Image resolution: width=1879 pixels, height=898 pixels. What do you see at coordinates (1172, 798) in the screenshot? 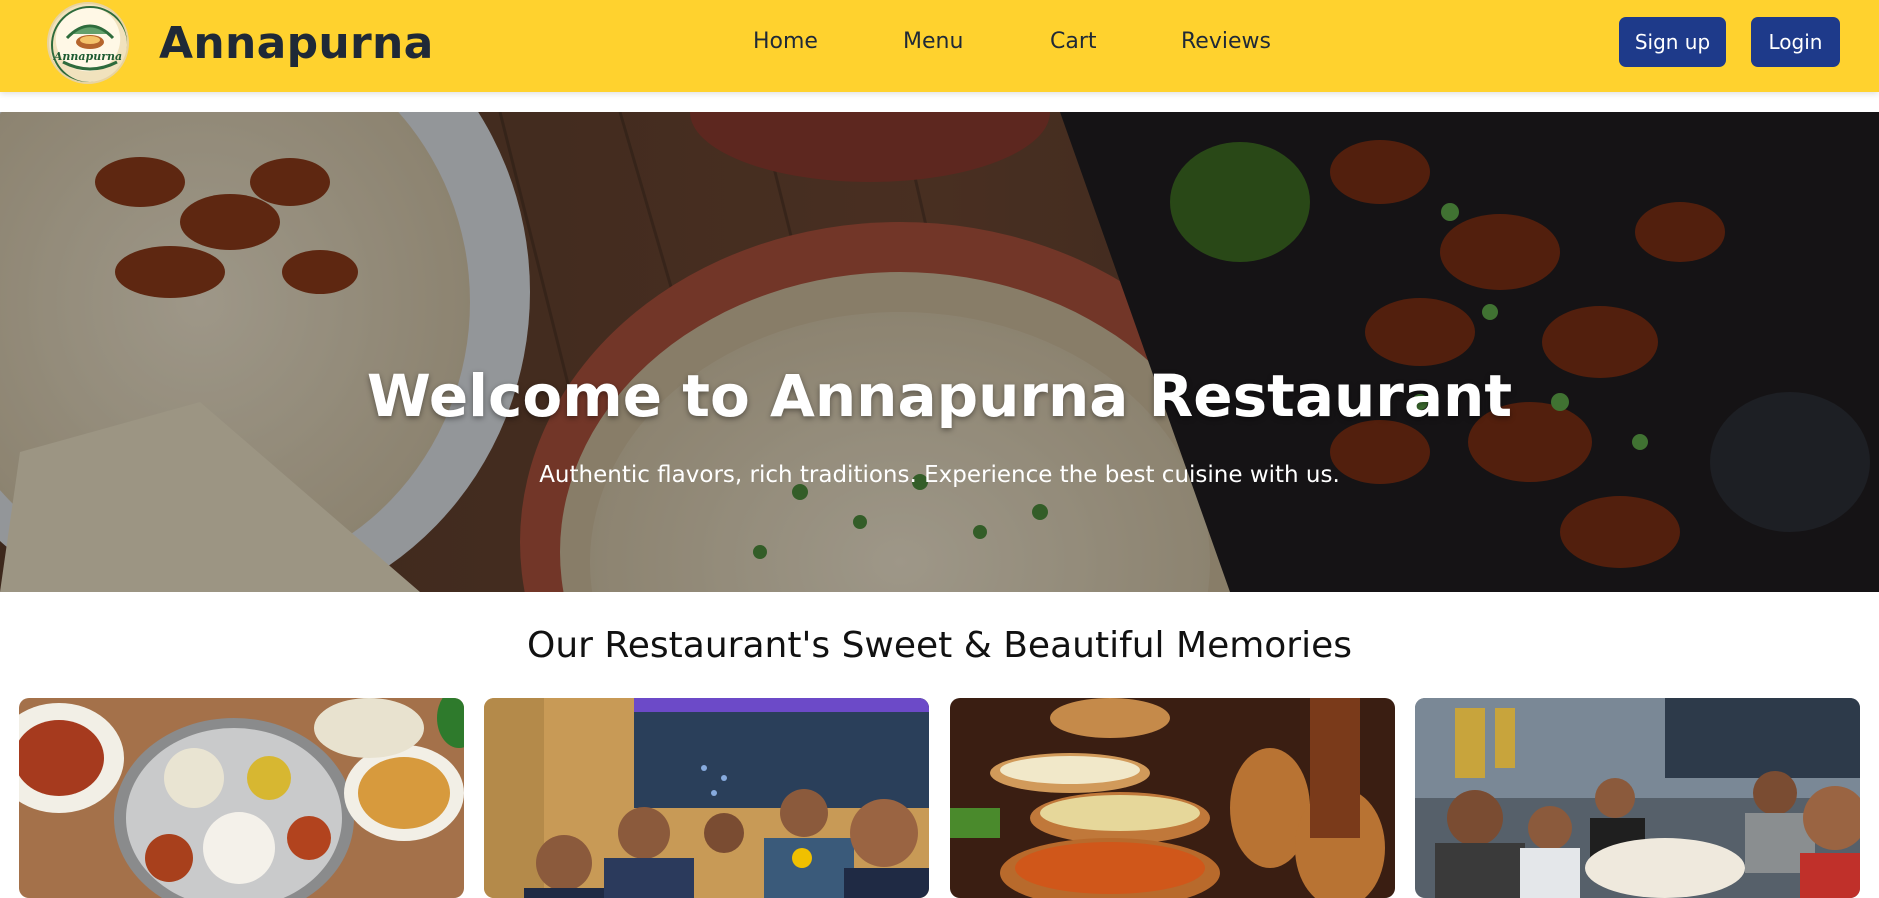
I see `memory-photo-buffet` at bounding box center [1172, 798].